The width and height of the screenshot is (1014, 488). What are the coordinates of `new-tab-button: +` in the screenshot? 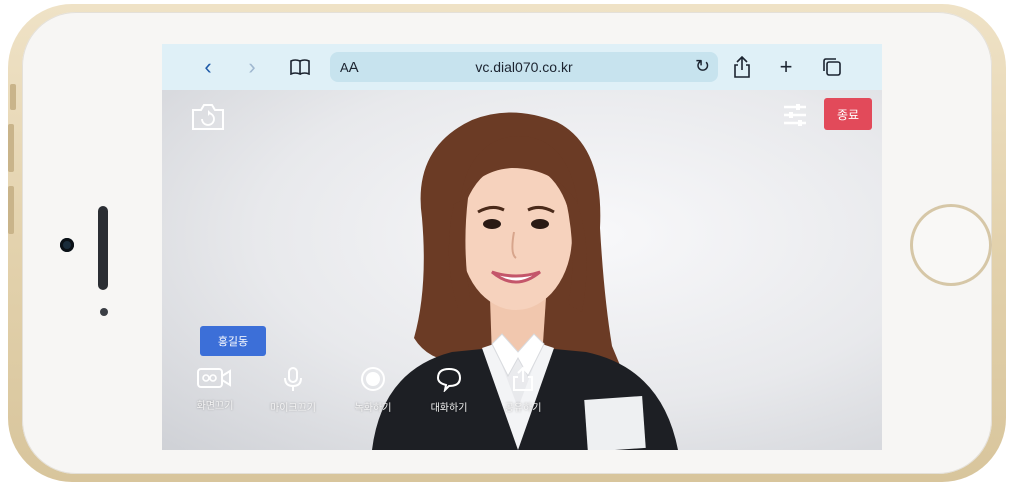 It's located at (786, 67).